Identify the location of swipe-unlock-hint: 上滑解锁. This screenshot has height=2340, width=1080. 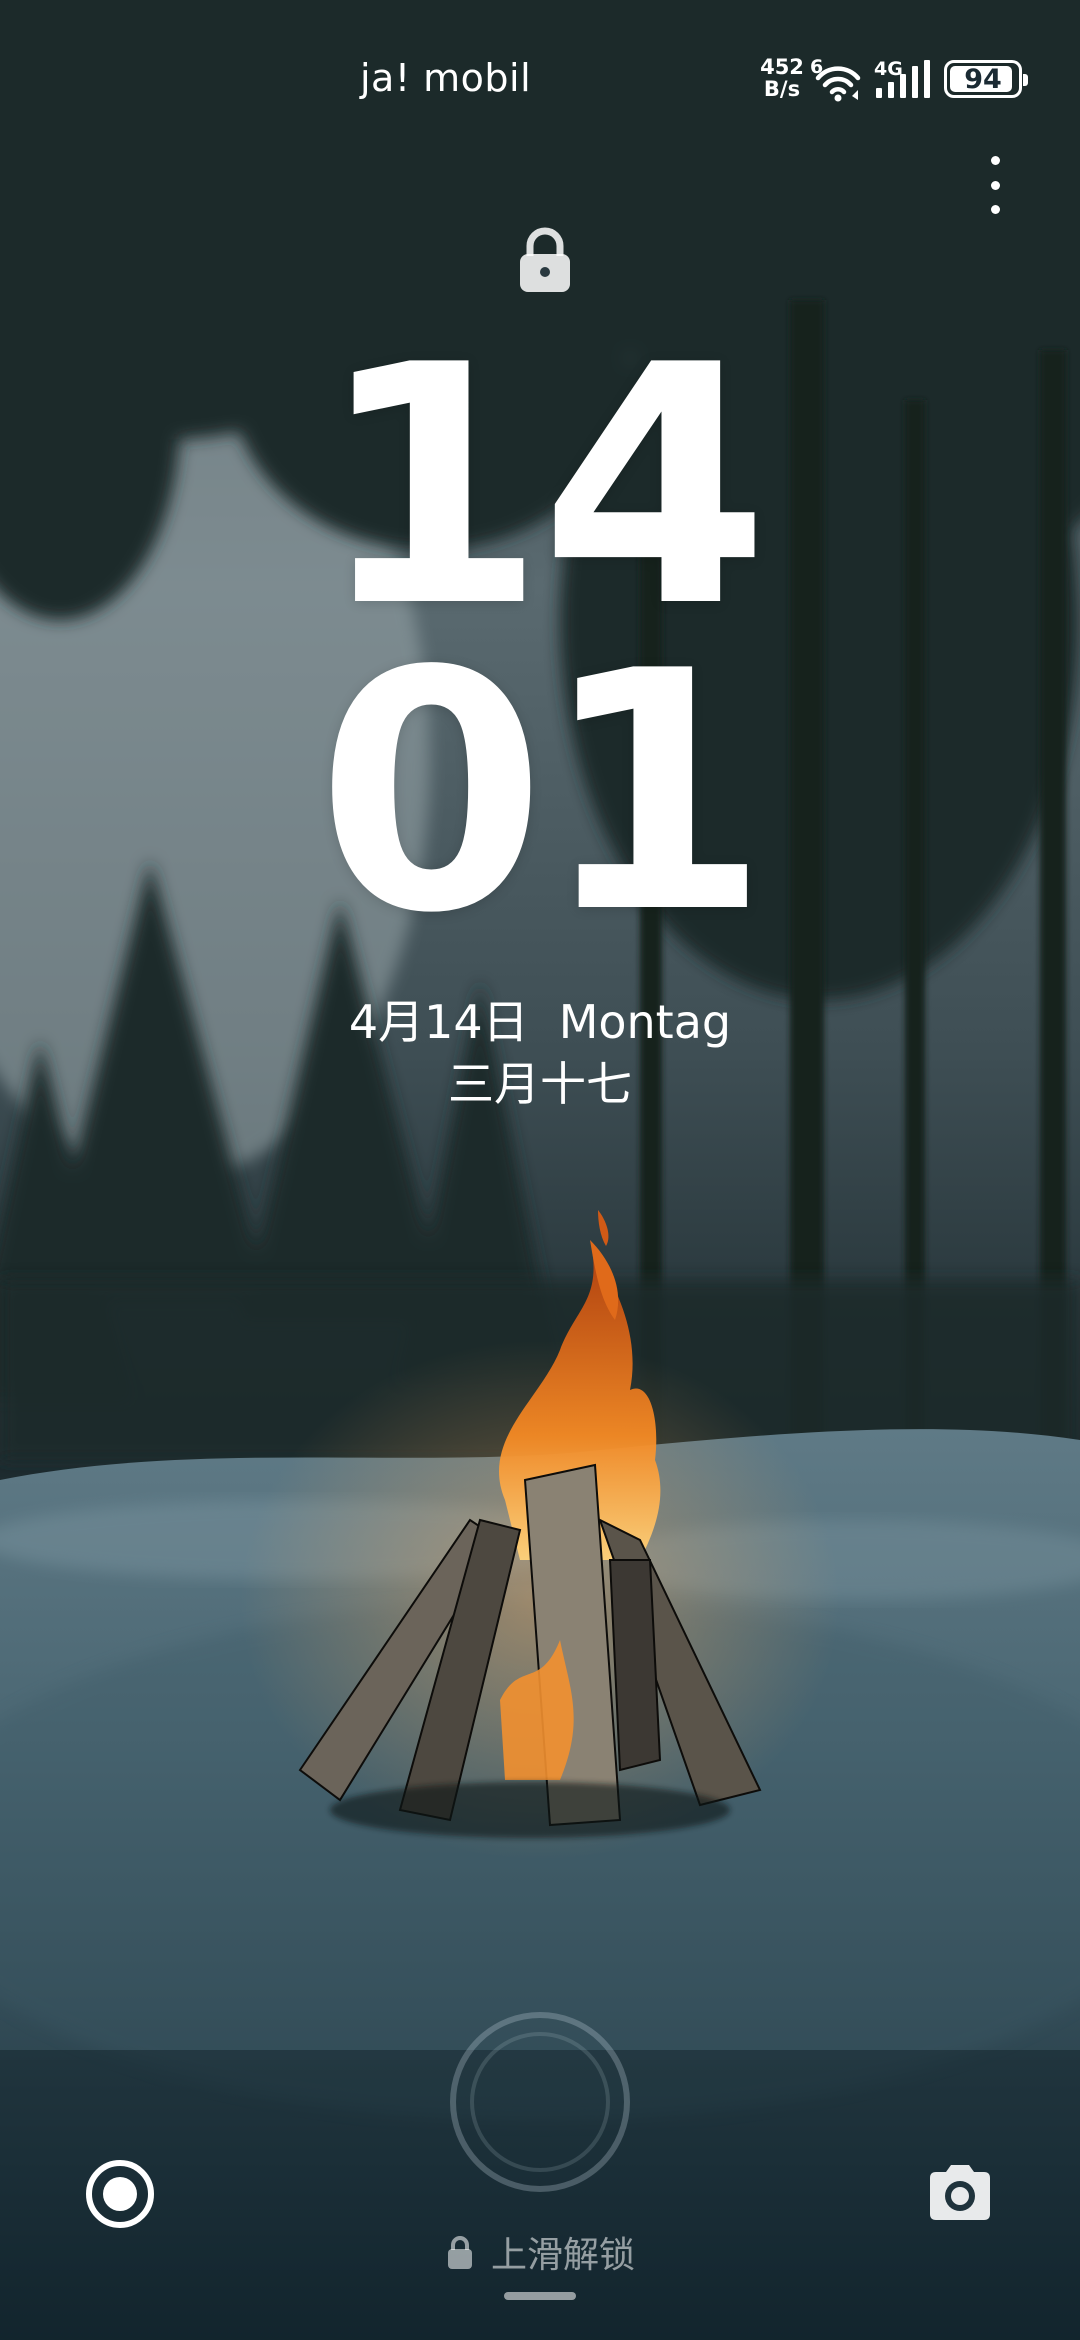
(540, 2252).